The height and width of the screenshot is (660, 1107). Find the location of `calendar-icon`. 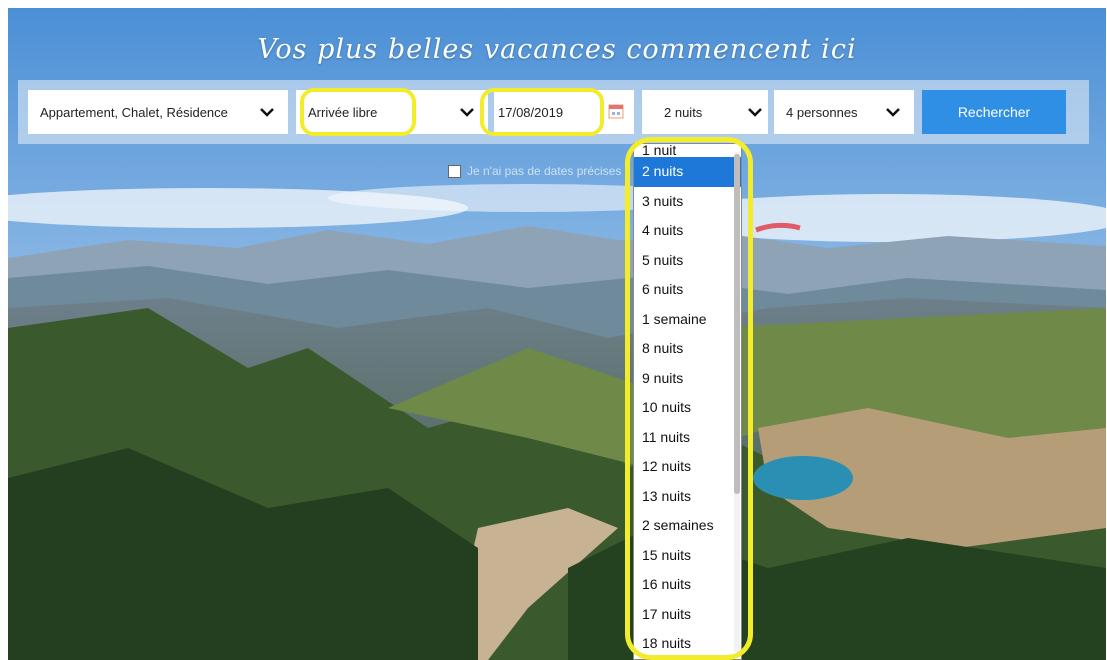

calendar-icon is located at coordinates (616, 111).